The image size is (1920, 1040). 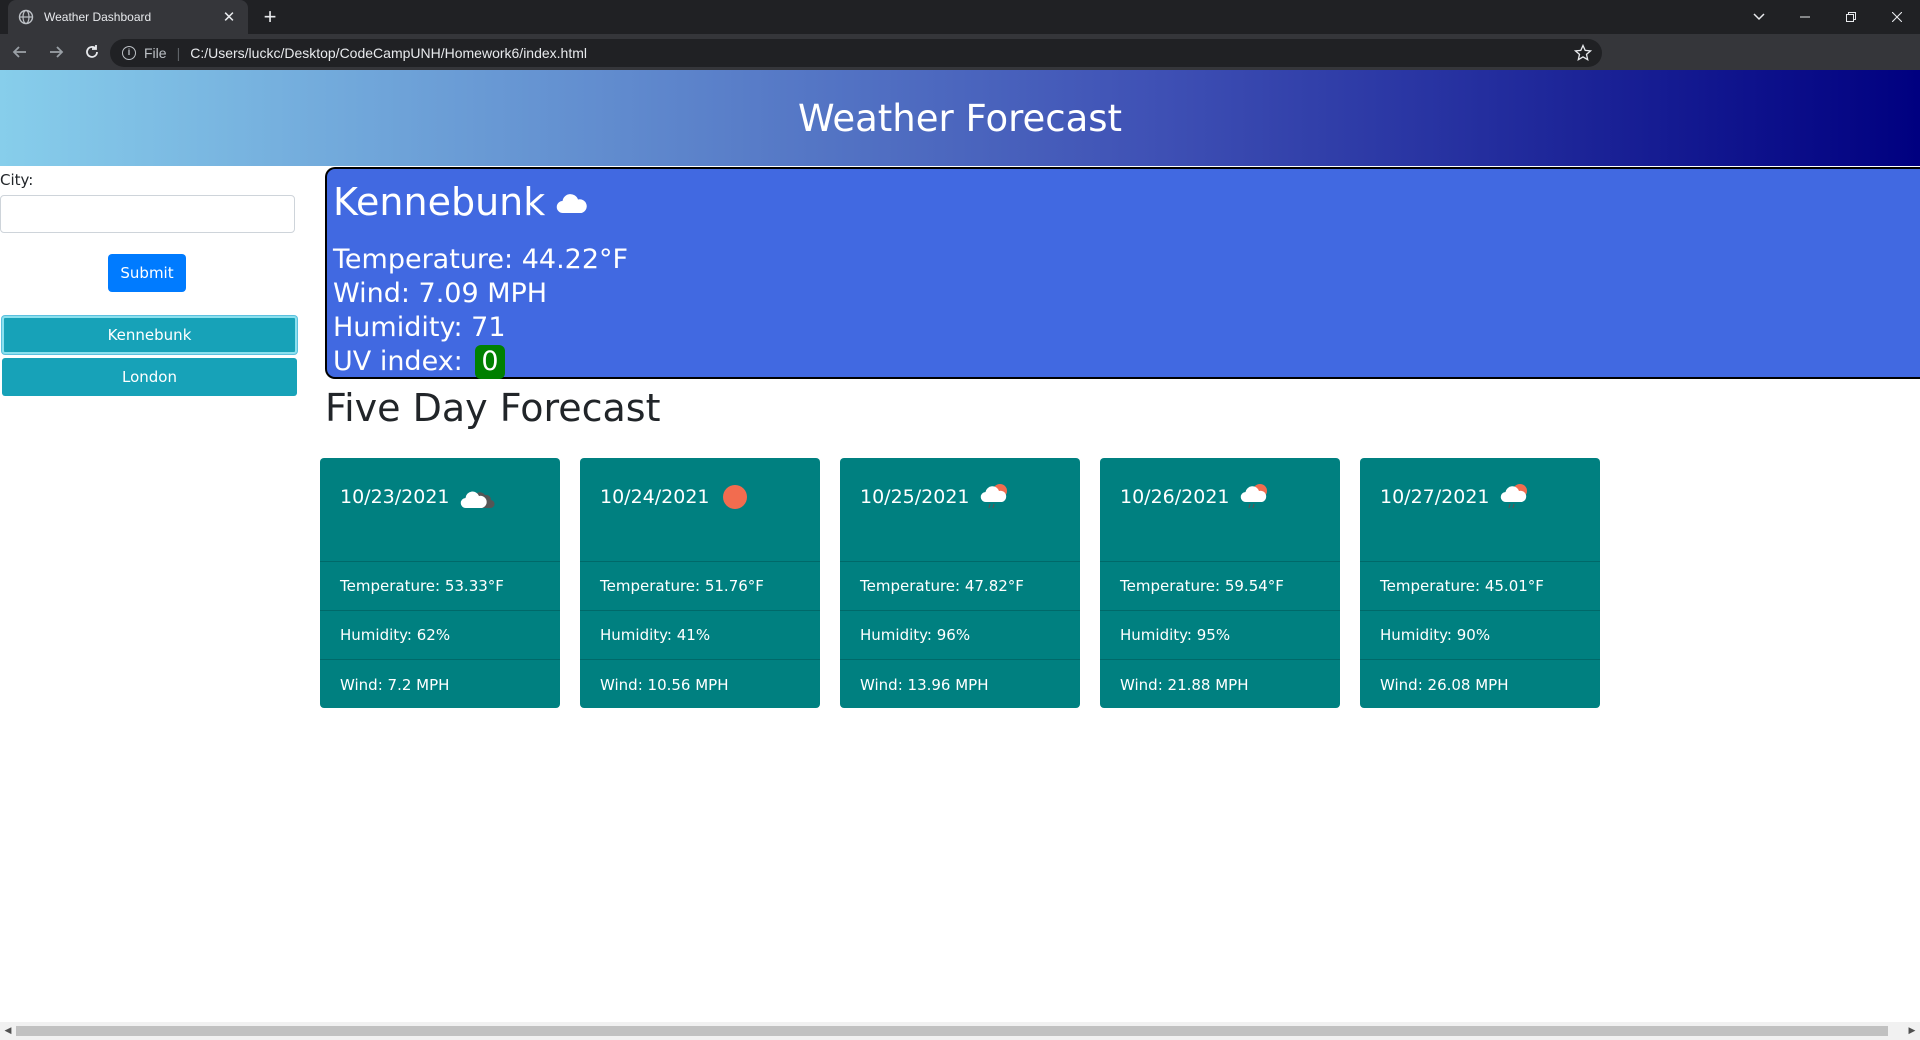 What do you see at coordinates (1480, 586) in the screenshot?
I see `forecast-temperature: Temperature: 45.01°F` at bounding box center [1480, 586].